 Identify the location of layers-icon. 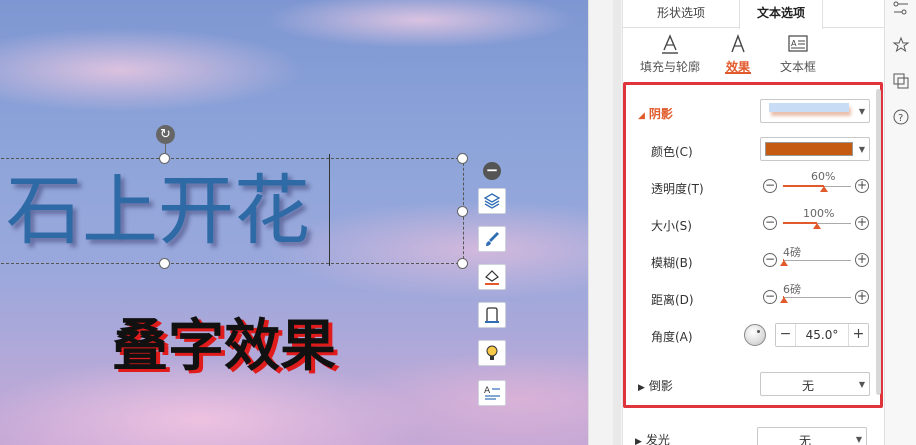
(492, 201).